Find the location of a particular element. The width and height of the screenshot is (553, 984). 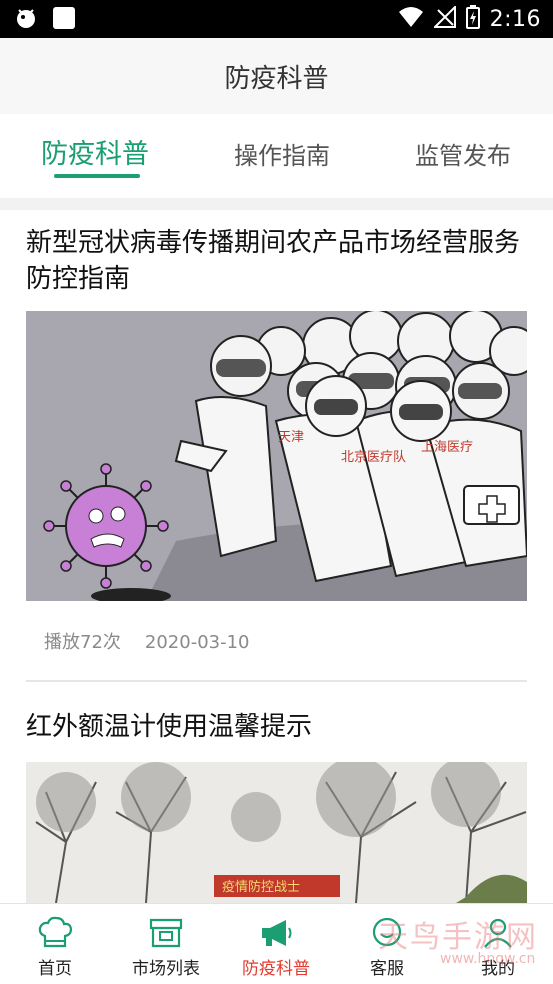

article-divider is located at coordinates (276, 681).